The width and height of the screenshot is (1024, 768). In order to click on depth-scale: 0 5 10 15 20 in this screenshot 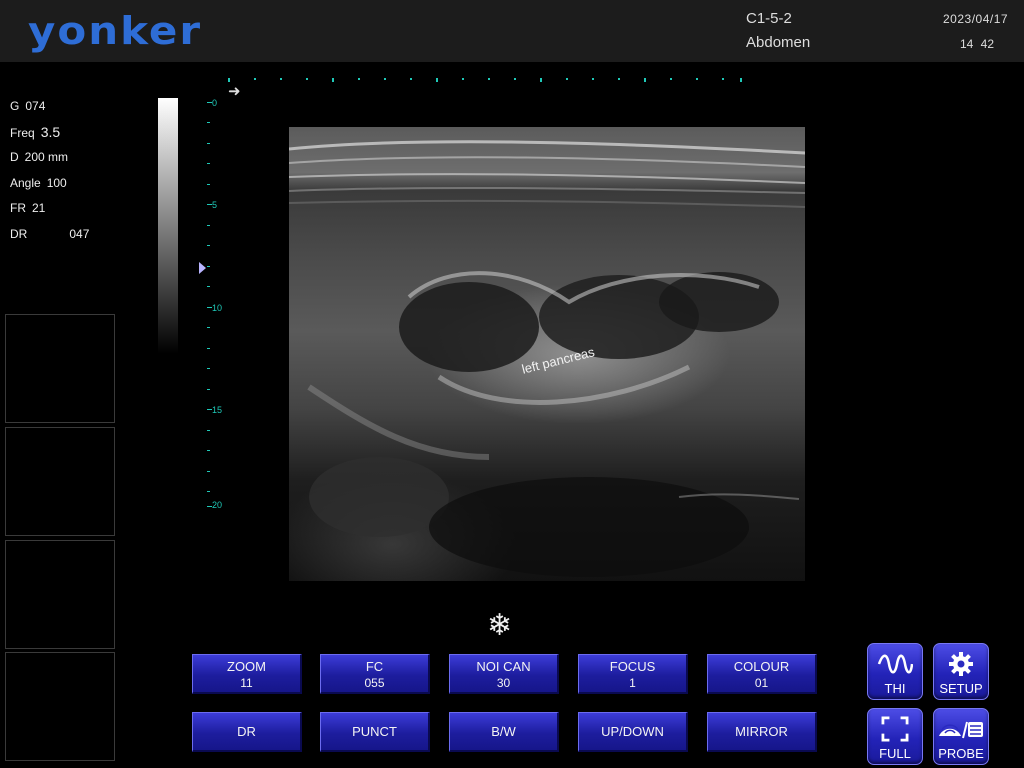, I will do `click(214, 306)`.